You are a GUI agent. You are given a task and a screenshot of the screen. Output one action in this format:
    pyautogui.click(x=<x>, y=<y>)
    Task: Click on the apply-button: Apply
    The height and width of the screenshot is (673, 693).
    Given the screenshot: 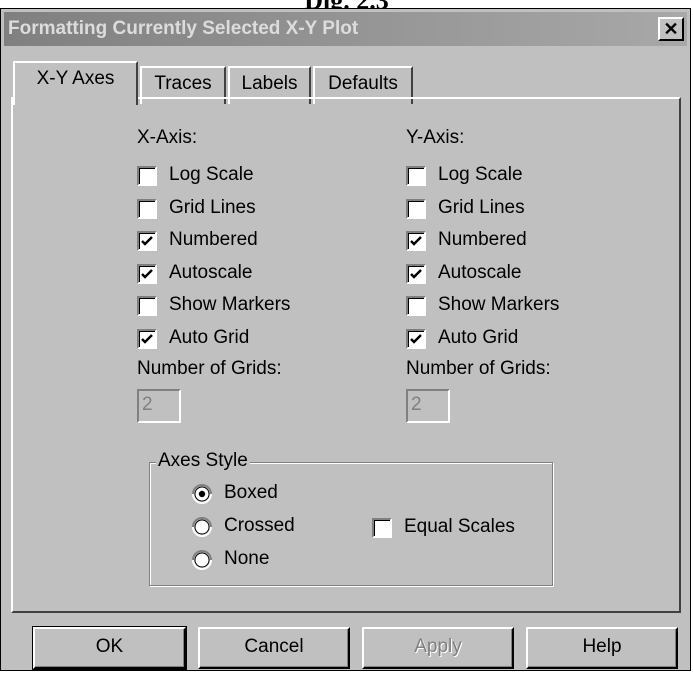 What is the action you would take?
    pyautogui.click(x=438, y=648)
    